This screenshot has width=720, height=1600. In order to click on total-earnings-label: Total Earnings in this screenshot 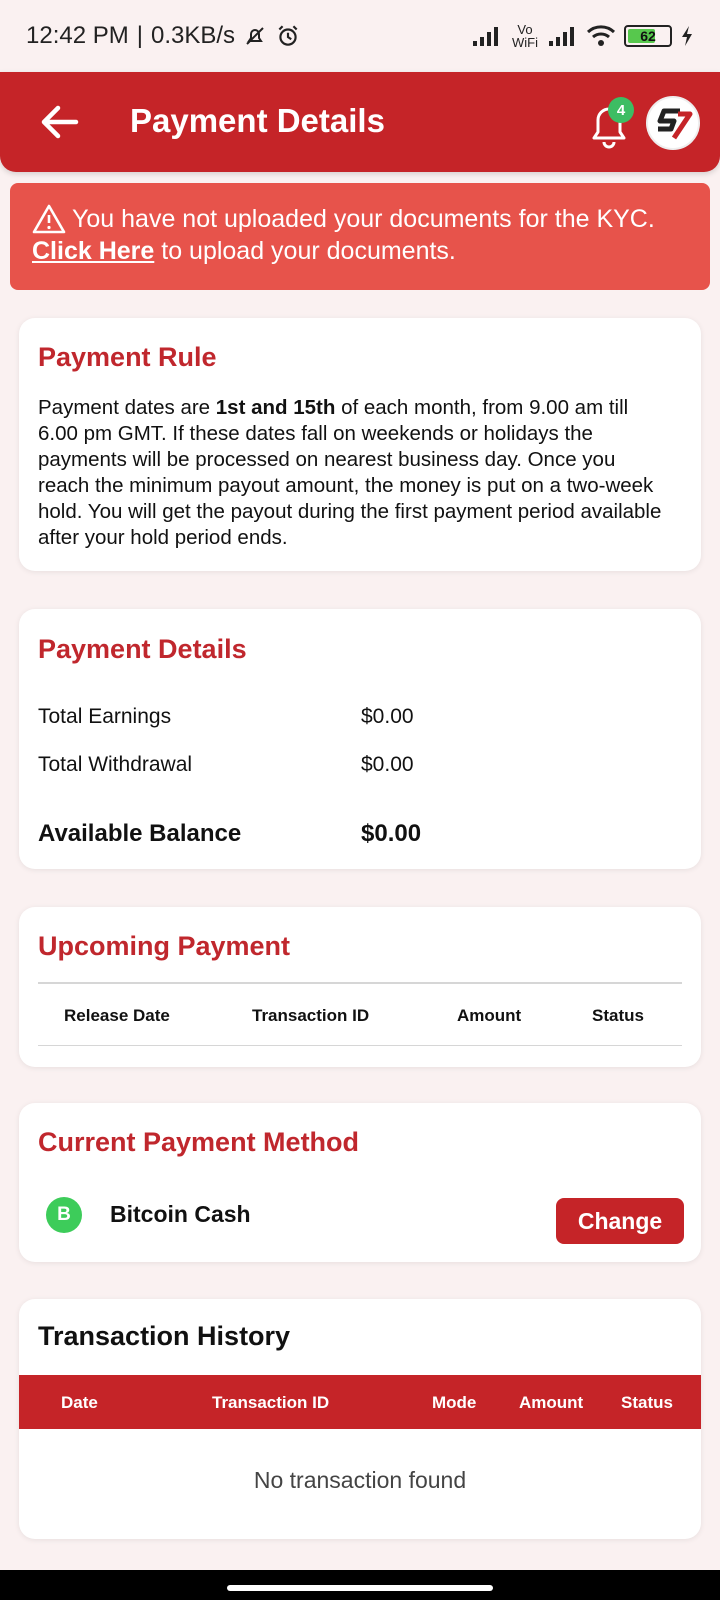, I will do `click(105, 716)`.